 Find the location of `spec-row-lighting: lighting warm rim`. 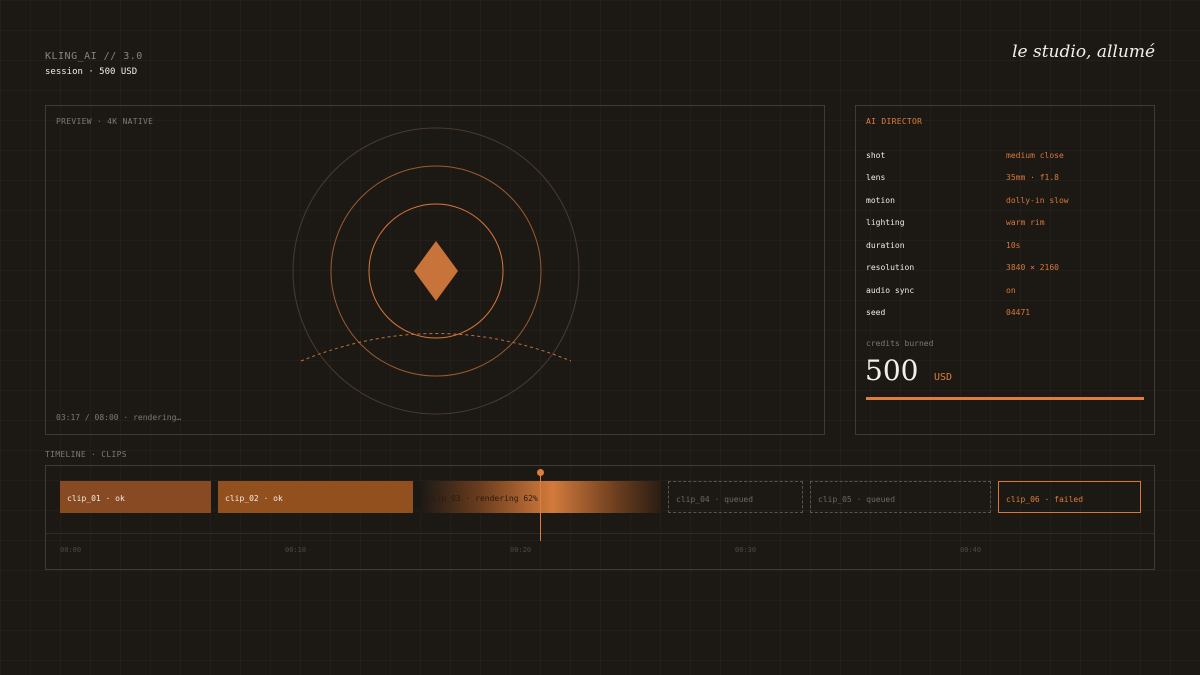

spec-row-lighting: lighting warm rim is located at coordinates (1005, 225).